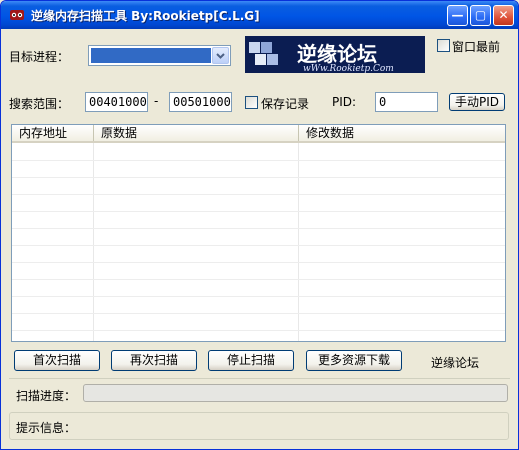  Describe the element at coordinates (200, 102) in the screenshot. I see `range-end-input: 00501000` at that location.